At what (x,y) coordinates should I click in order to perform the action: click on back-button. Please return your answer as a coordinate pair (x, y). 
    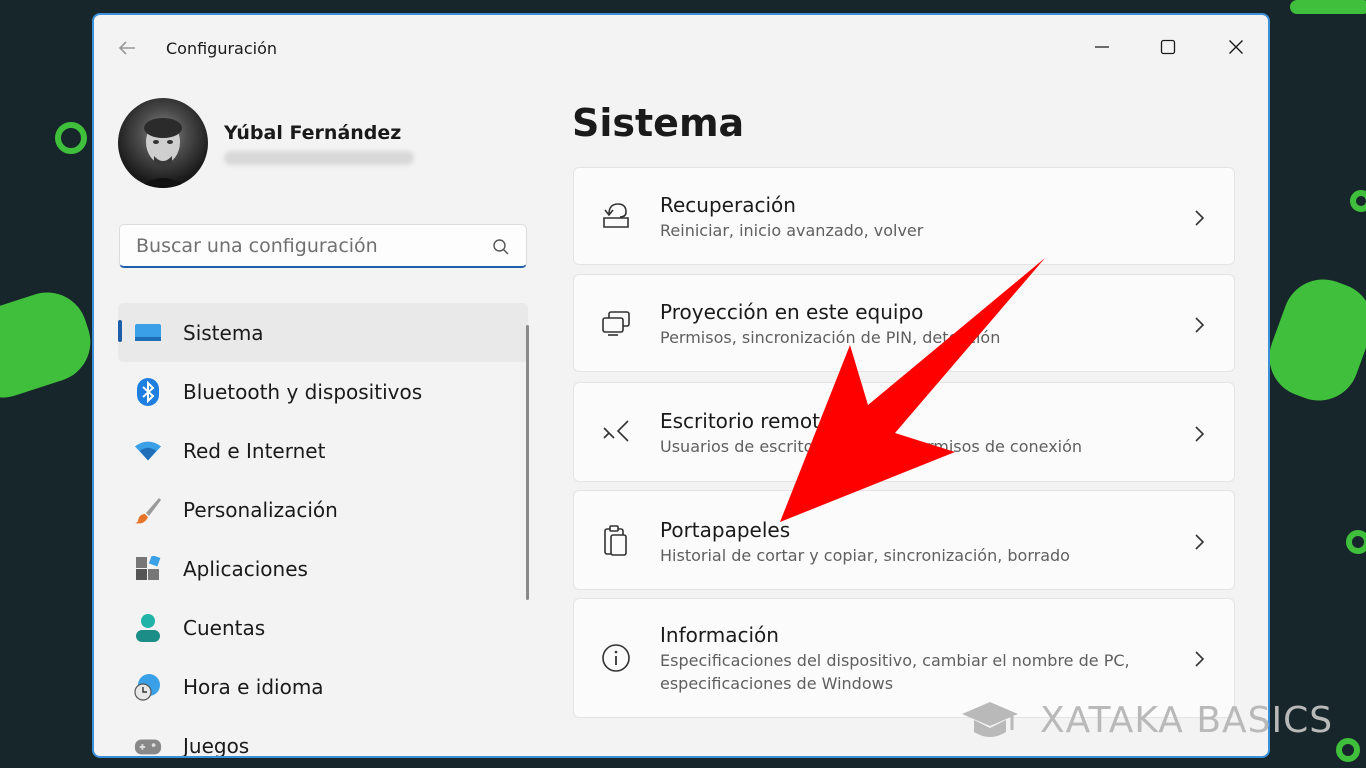
    Looking at the image, I should click on (127, 48).